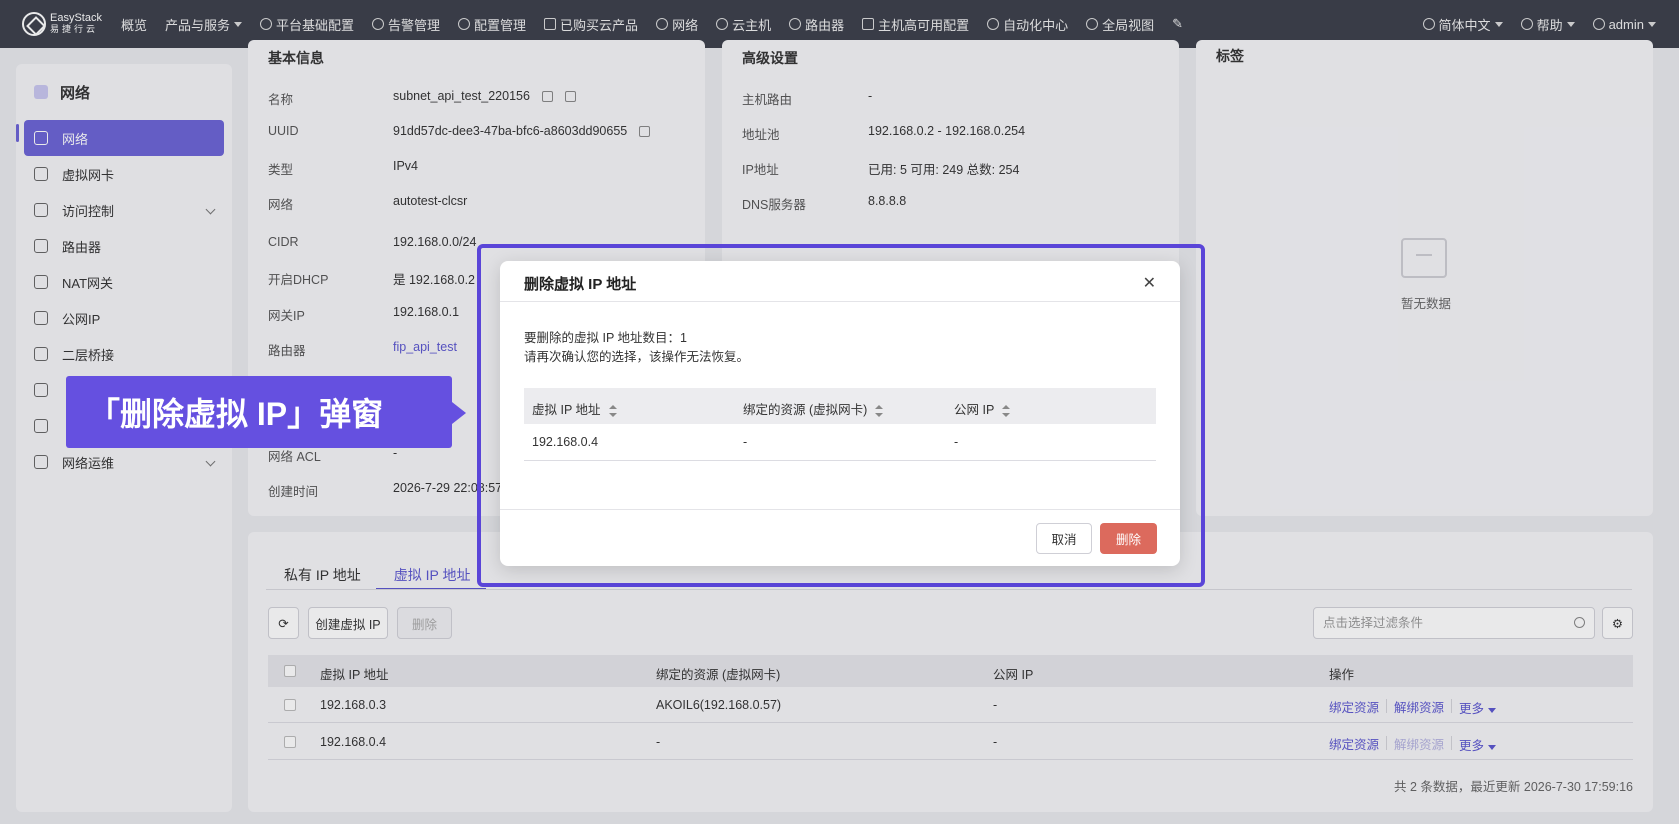  Describe the element at coordinates (956, 442) in the screenshot. I see `modal-cell-public-ip: -` at that location.